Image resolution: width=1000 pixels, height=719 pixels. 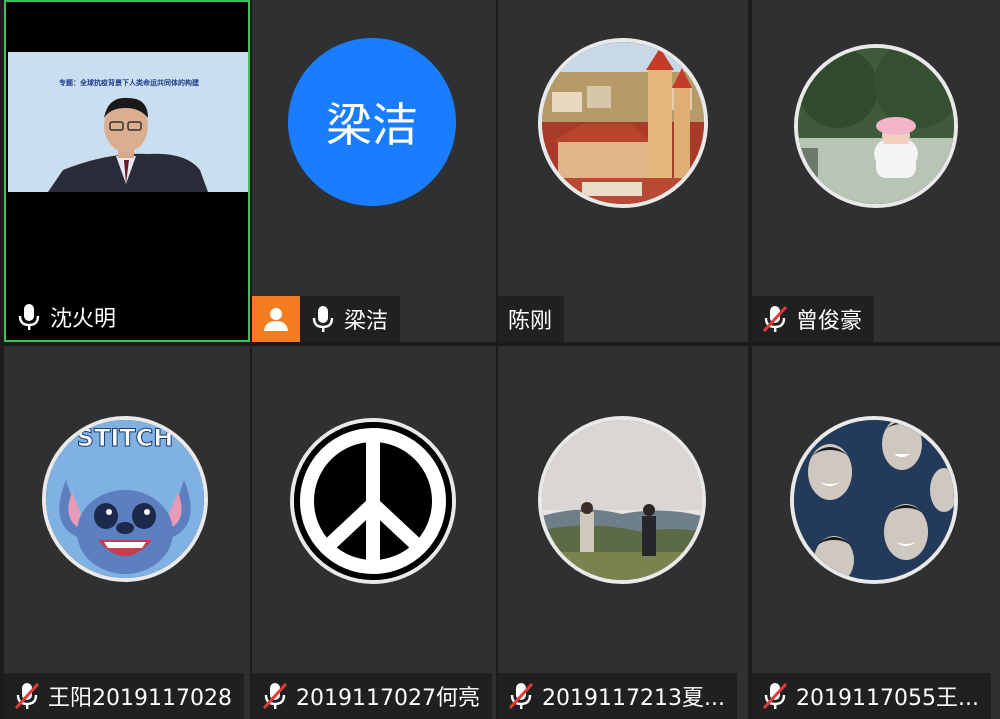 I want to click on name-bar: 沈火明, so click(x=67, y=317).